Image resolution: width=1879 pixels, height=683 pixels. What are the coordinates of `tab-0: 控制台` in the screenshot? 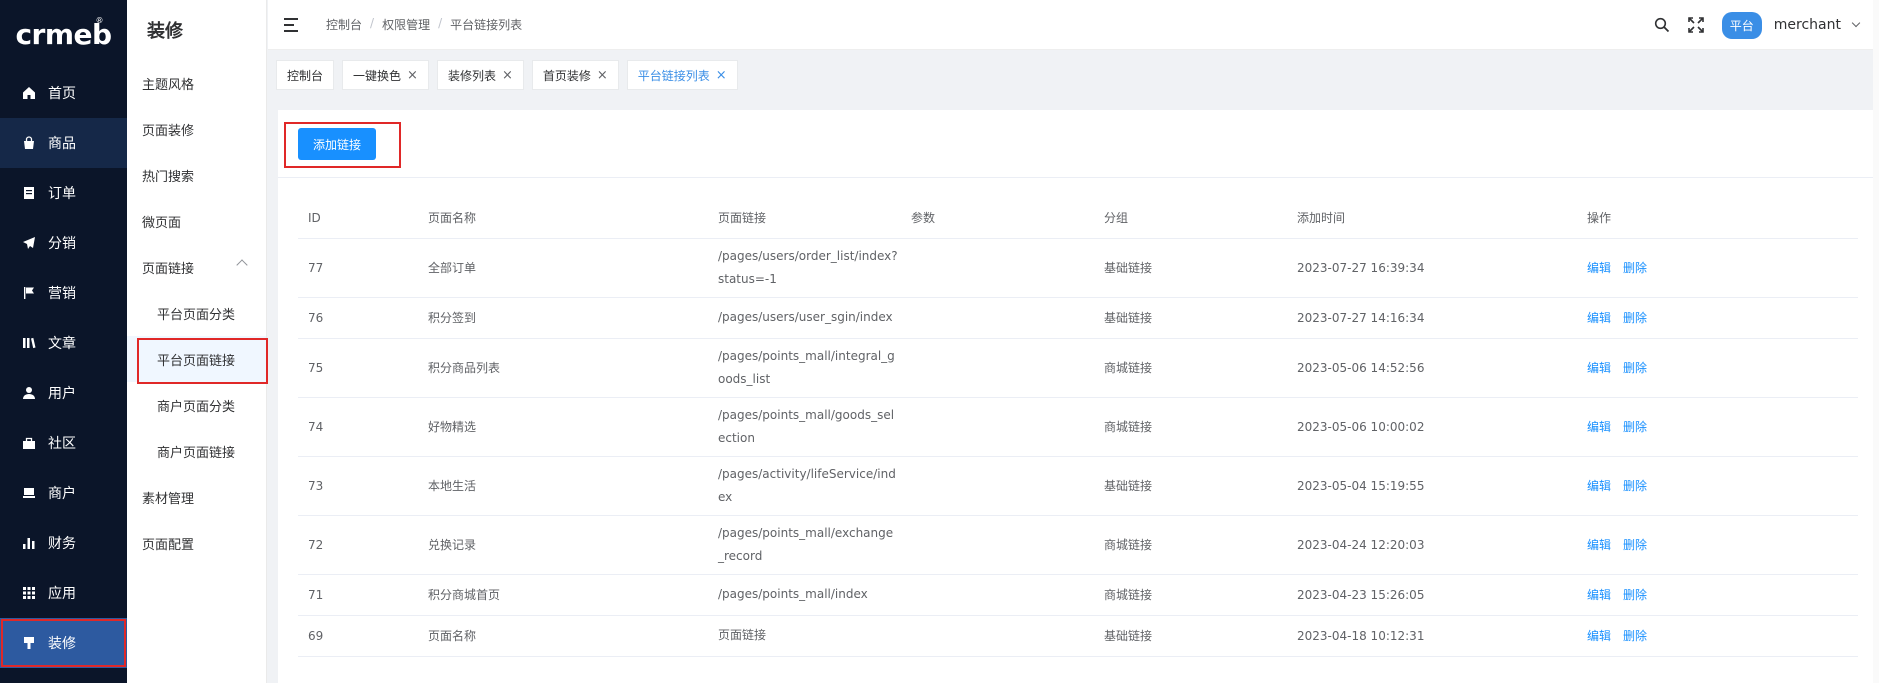 It's located at (305, 75).